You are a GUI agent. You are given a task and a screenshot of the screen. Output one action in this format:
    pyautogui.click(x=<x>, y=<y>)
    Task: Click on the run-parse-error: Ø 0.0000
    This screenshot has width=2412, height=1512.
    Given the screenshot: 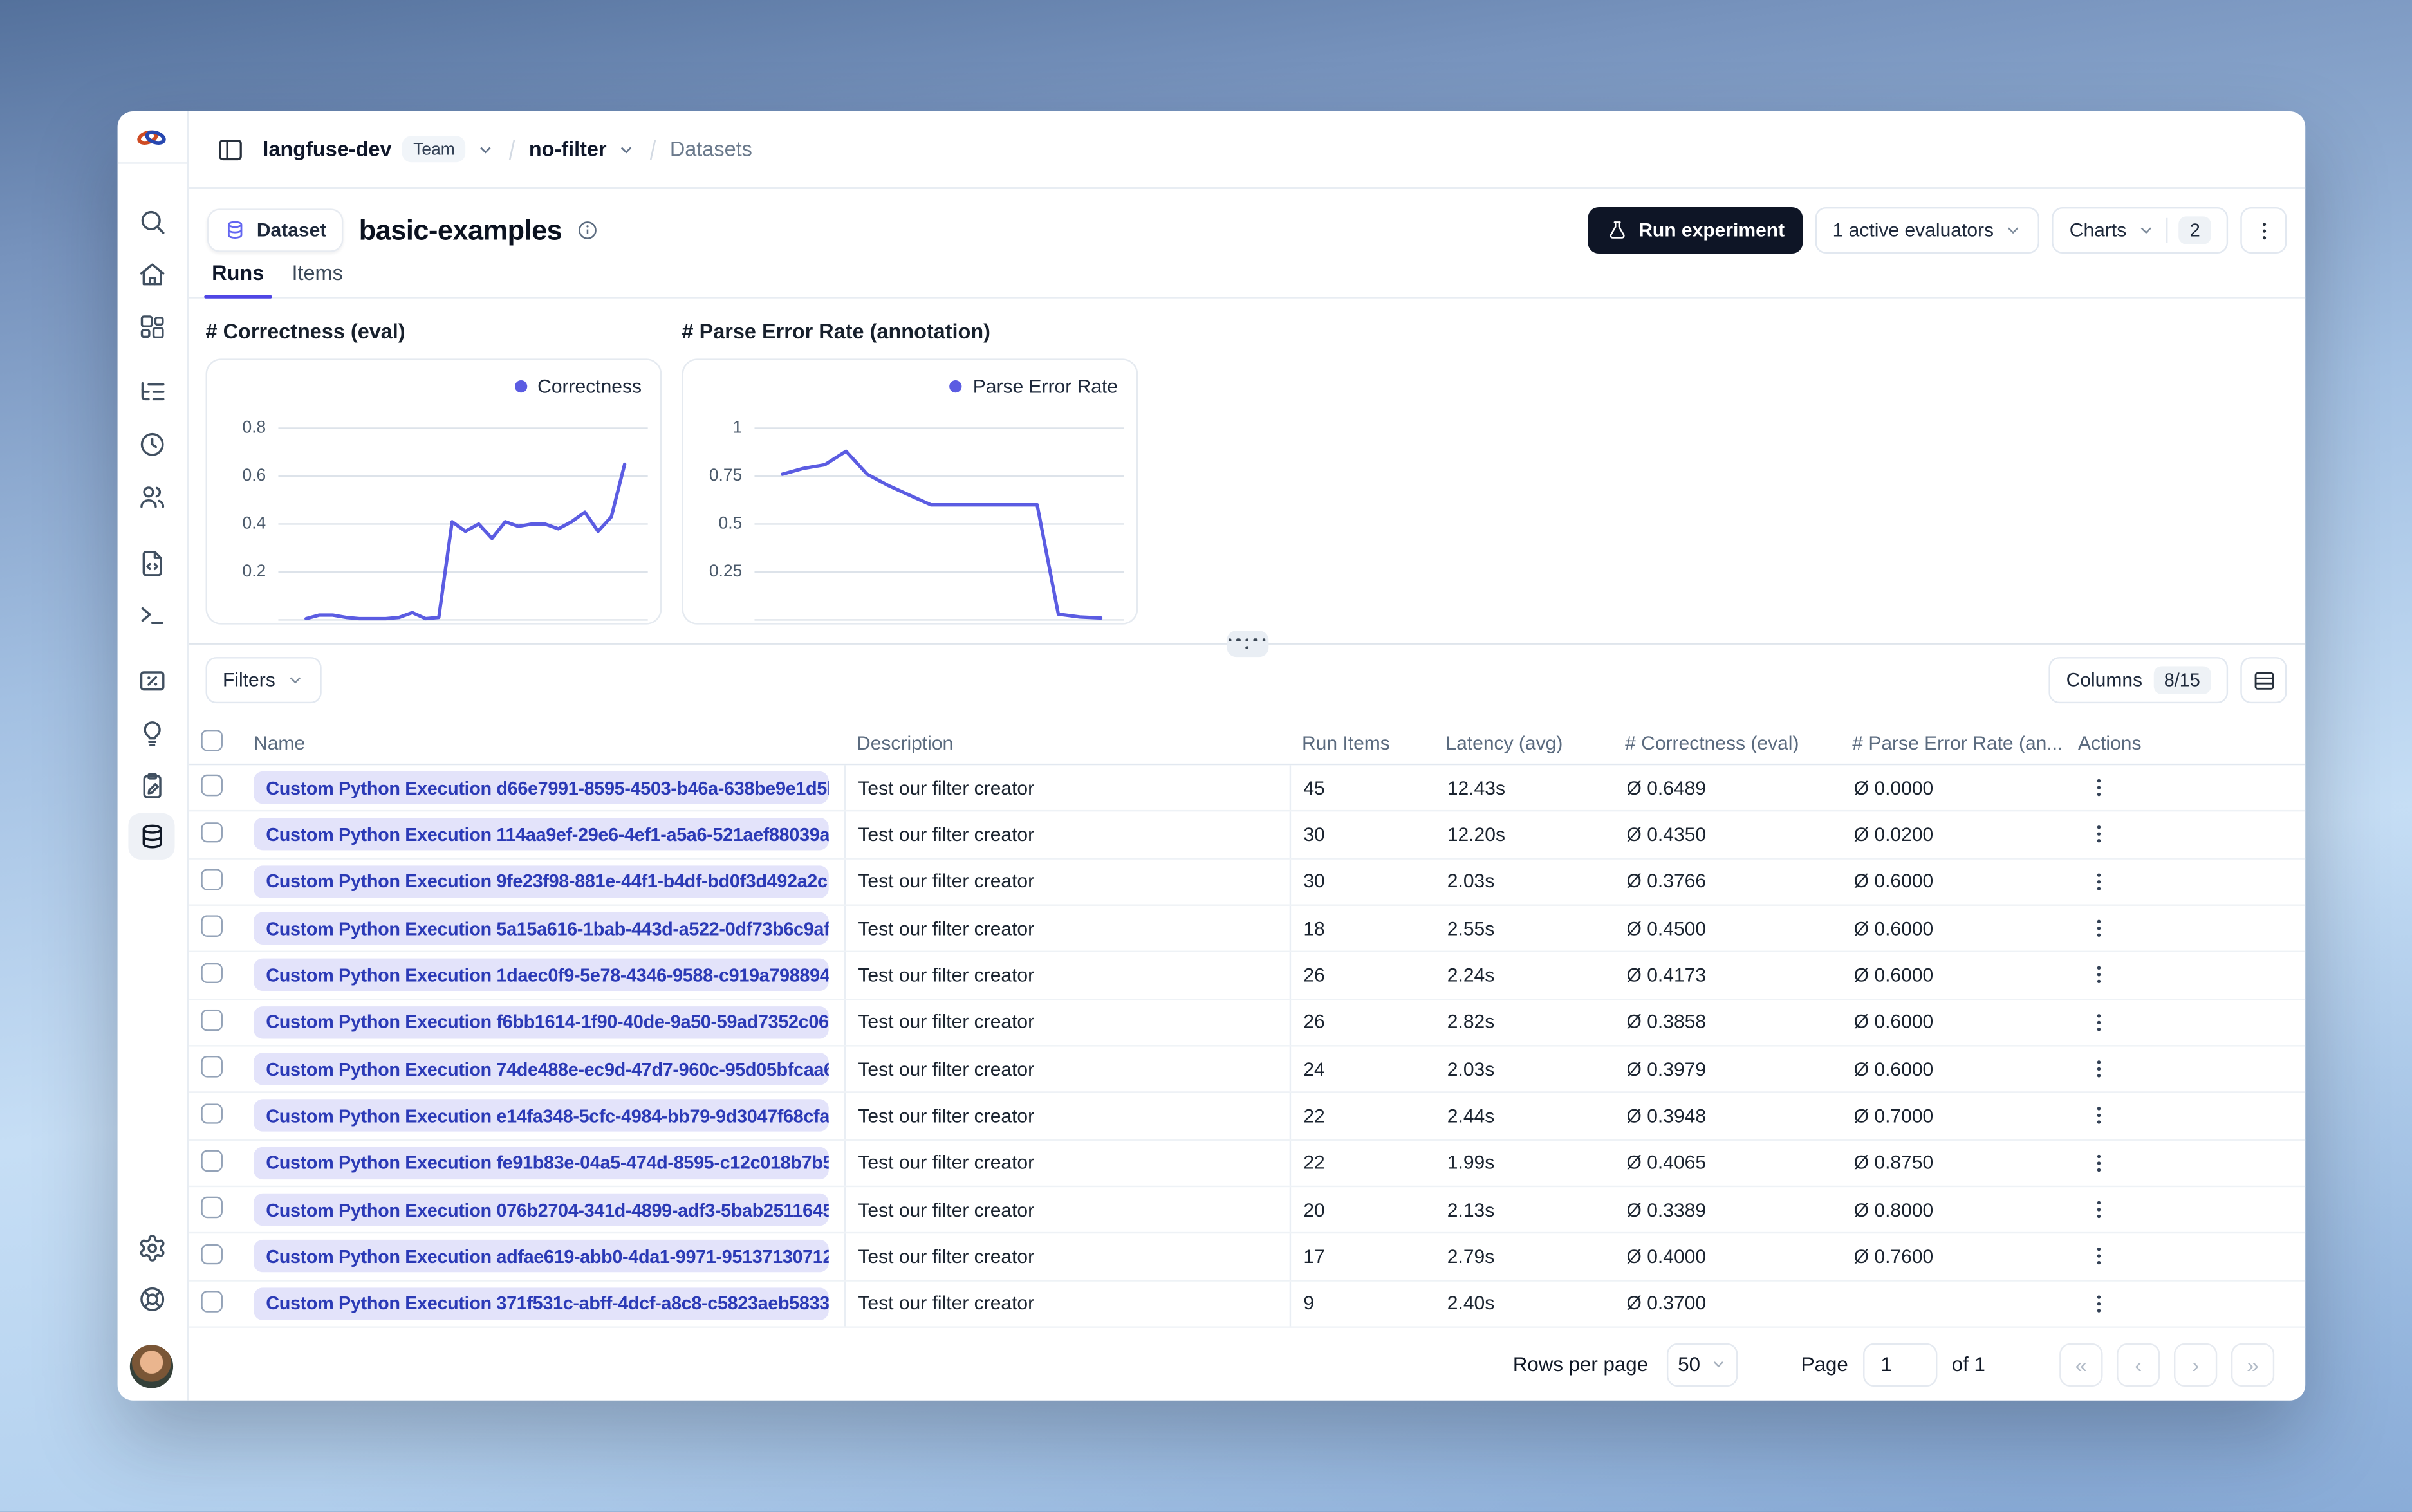 What is the action you would take?
    pyautogui.click(x=1894, y=788)
    